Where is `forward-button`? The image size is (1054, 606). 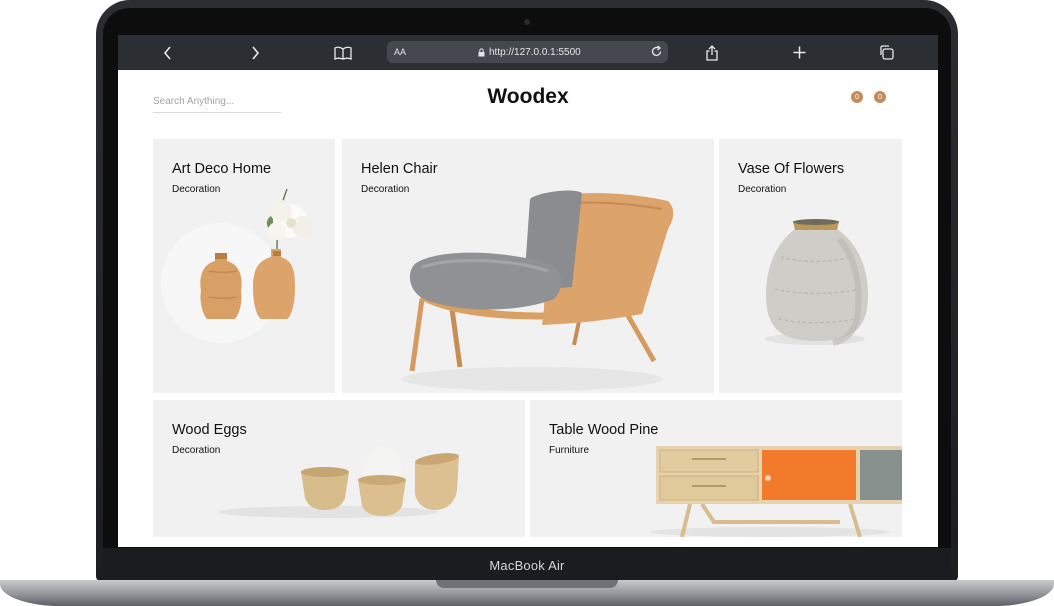 forward-button is located at coordinates (255, 52).